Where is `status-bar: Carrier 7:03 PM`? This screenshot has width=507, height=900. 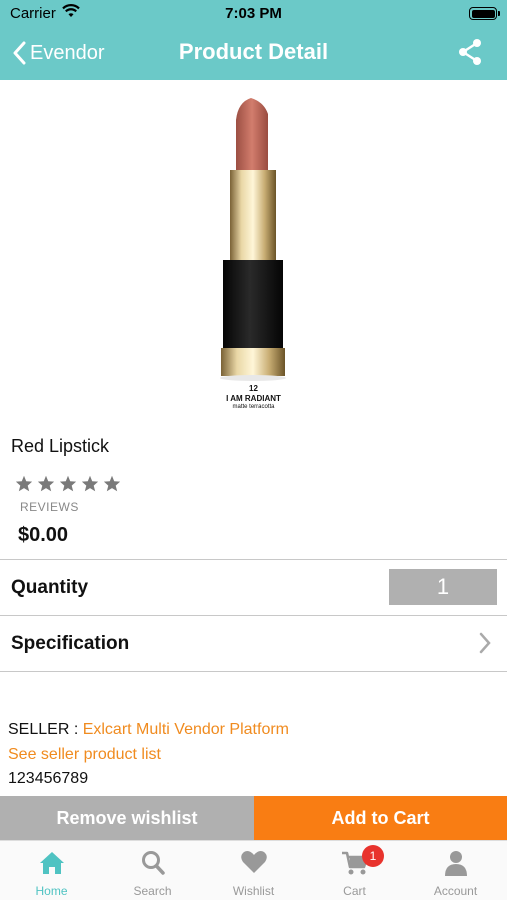 status-bar: Carrier 7:03 PM is located at coordinates (253, 14).